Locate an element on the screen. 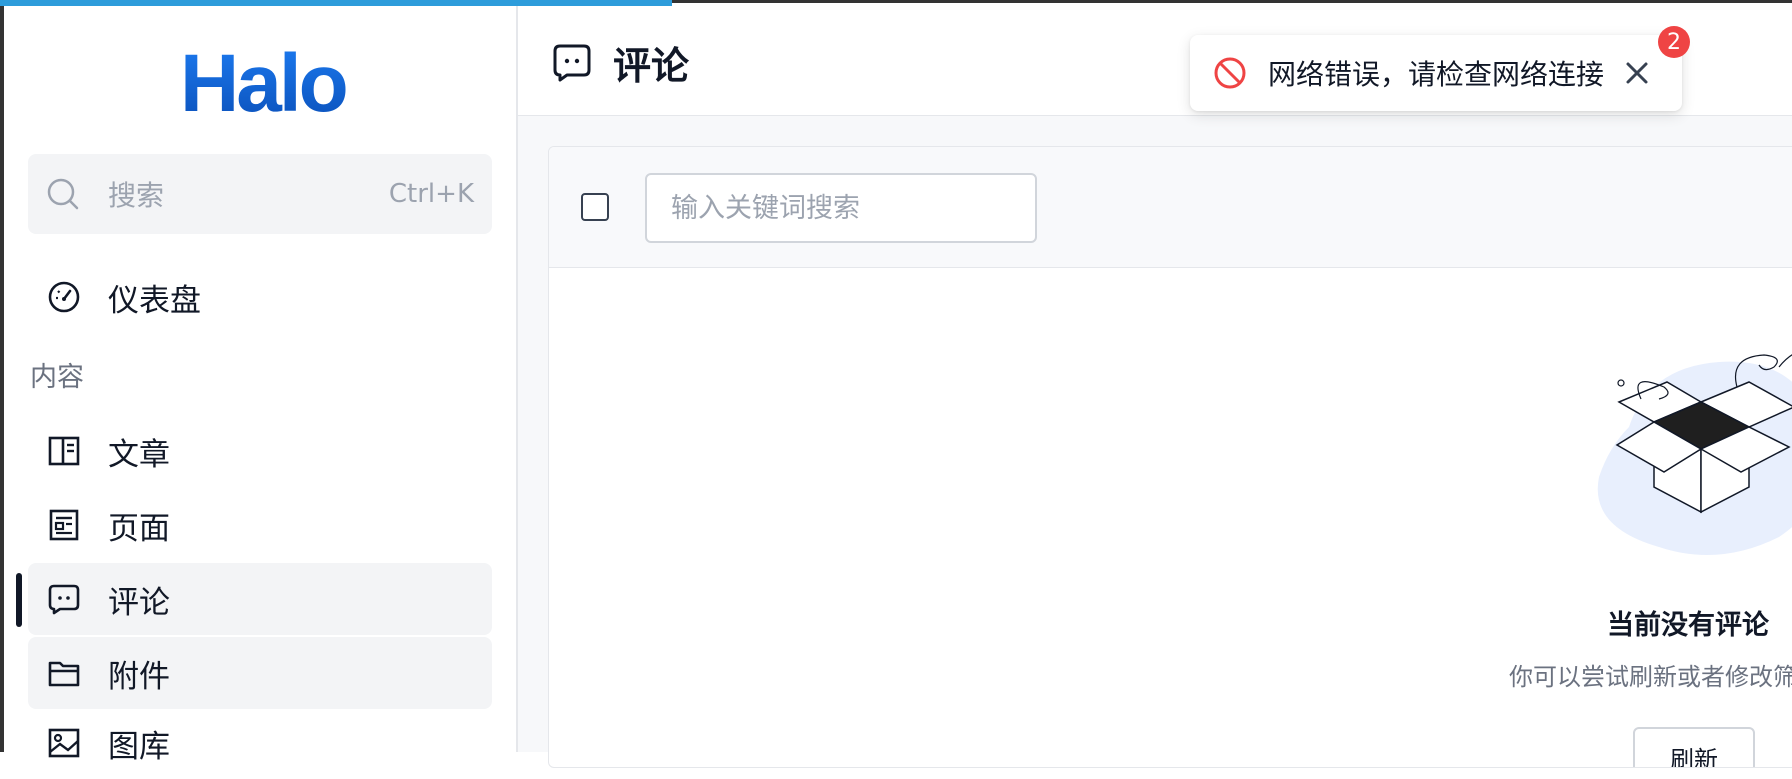  sidebar-item-label: 仪表盘 is located at coordinates (154, 300).